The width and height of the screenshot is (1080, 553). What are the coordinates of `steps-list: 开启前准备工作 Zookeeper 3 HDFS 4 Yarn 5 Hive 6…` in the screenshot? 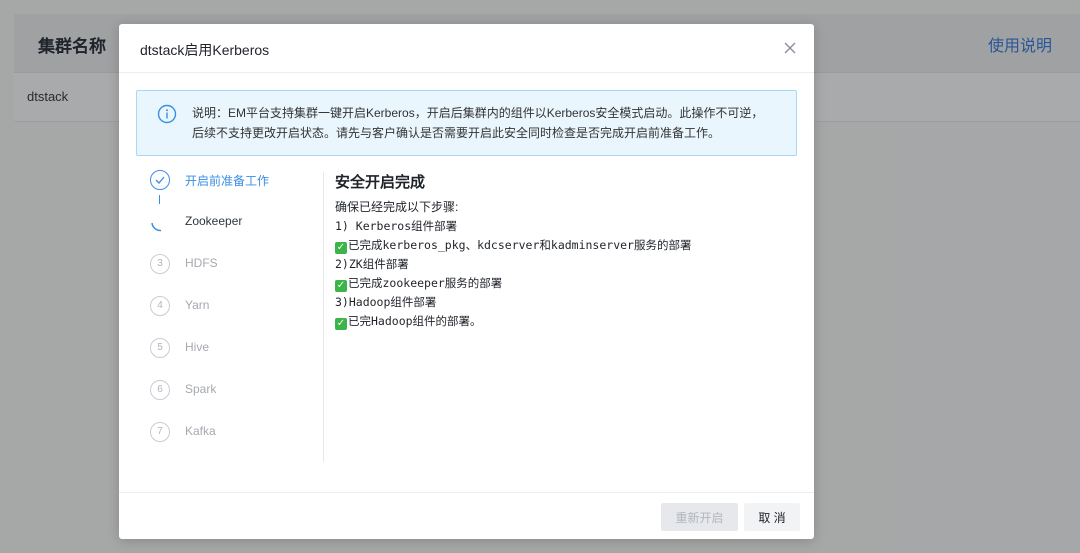 It's located at (234, 319).